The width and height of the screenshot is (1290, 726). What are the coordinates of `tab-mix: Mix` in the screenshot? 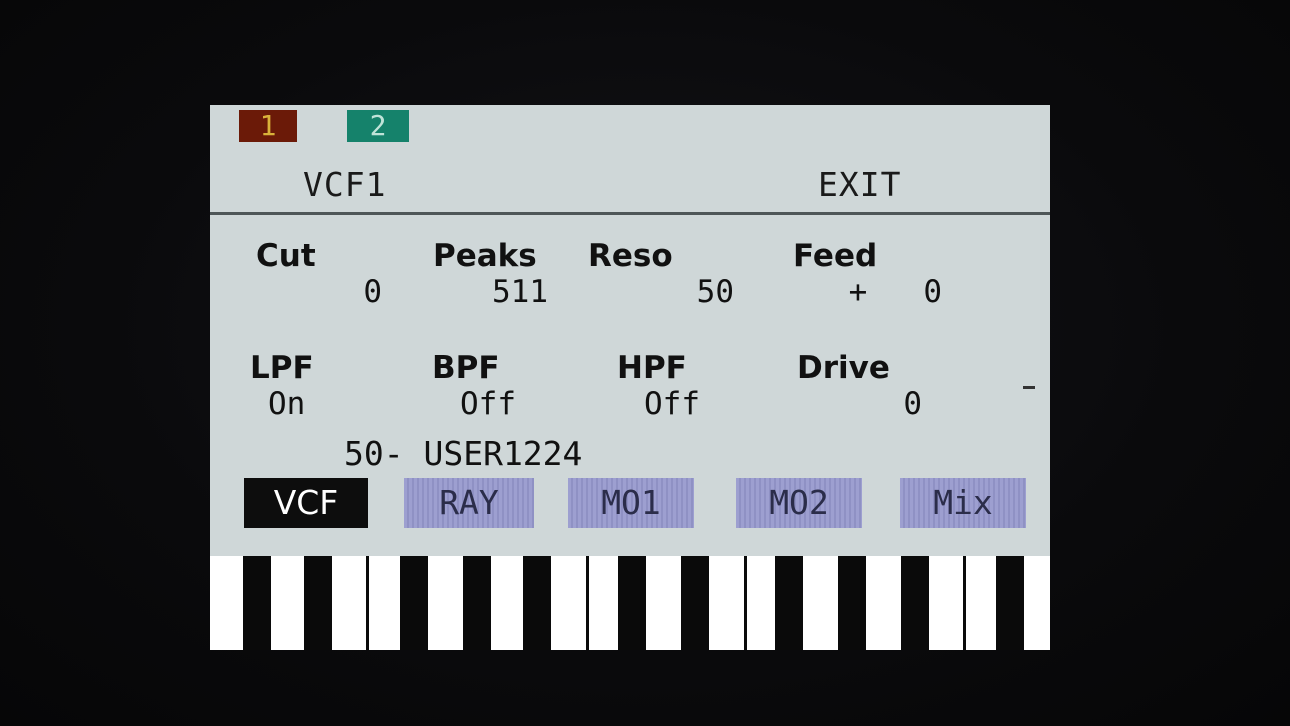 It's located at (963, 503).